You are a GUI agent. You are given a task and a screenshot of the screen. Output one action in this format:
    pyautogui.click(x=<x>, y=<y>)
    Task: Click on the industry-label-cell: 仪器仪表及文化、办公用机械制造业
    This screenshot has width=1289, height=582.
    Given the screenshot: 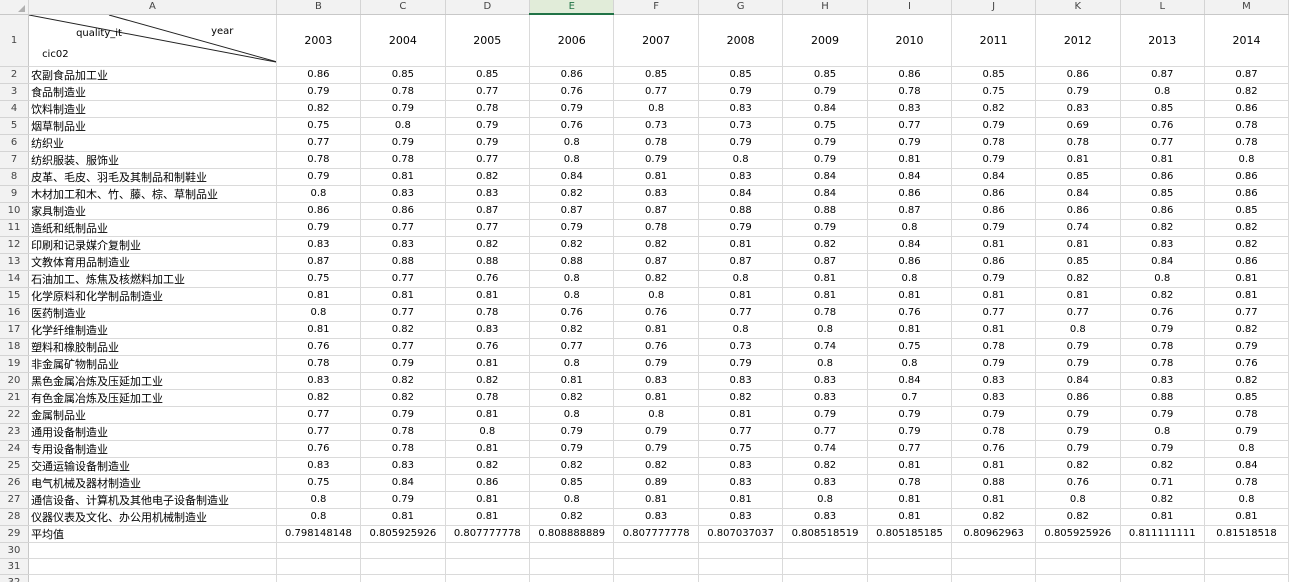 What is the action you would take?
    pyautogui.click(x=152, y=517)
    